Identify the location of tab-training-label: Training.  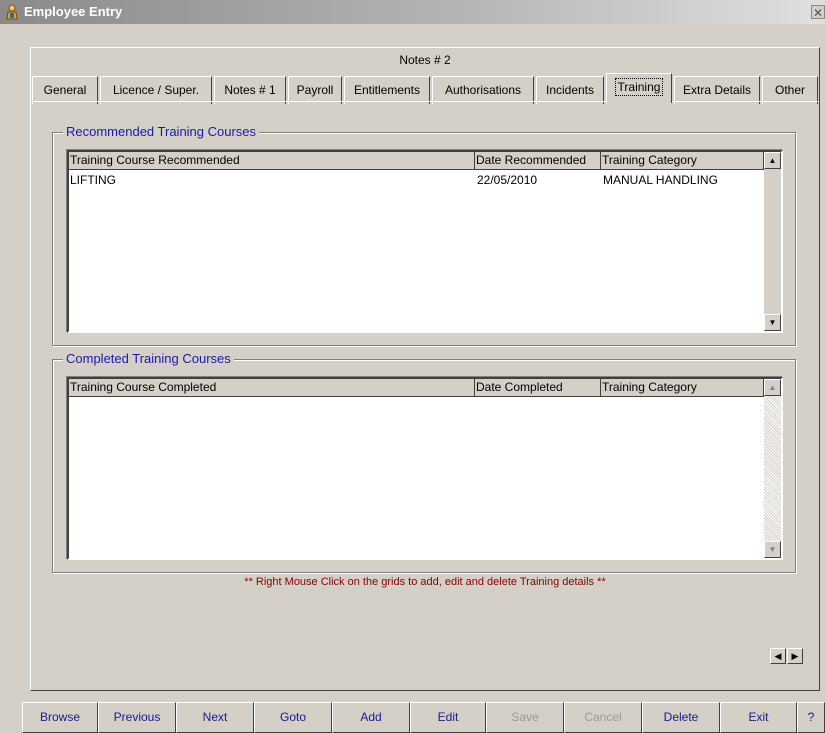
(639, 87).